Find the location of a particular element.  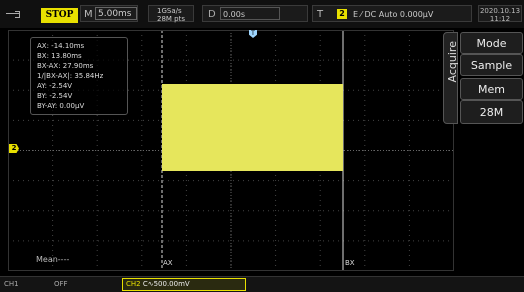

measure-bx-ax: BX-AX: 27.90ms is located at coordinates (65, 66).